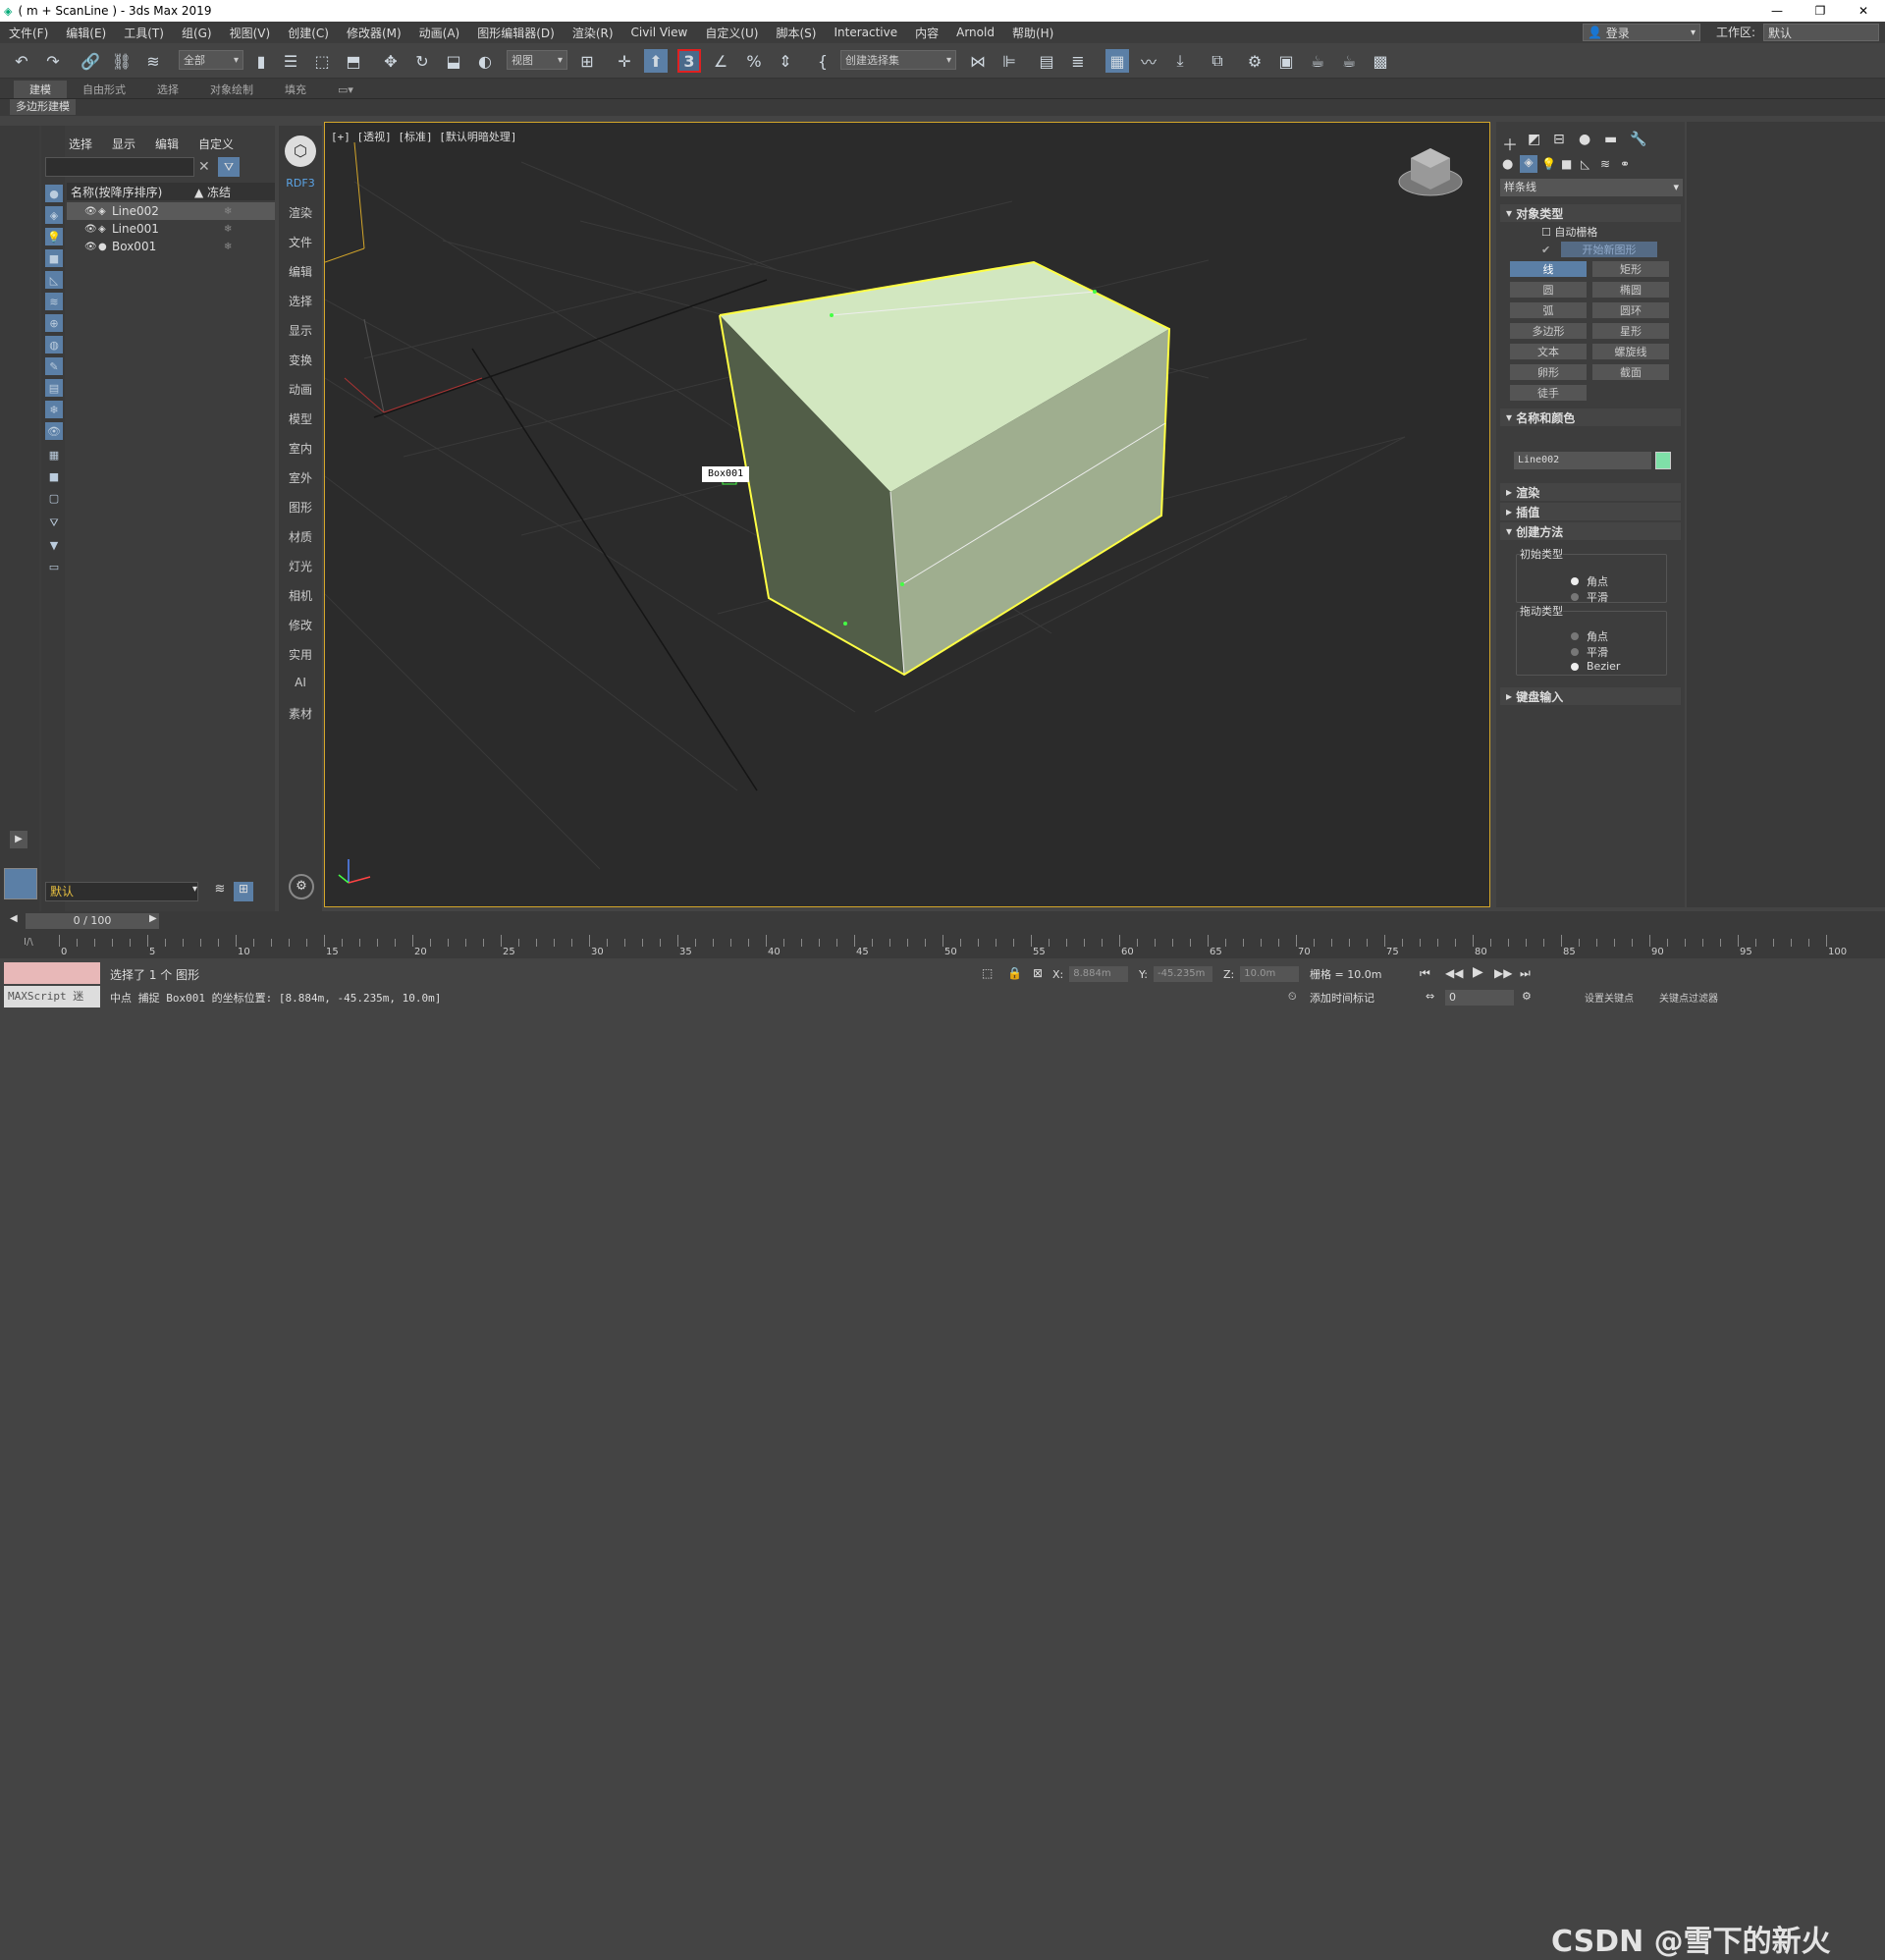  What do you see at coordinates (1590, 213) in the screenshot?
I see `rollout-object-type: ▾ 对象类型` at bounding box center [1590, 213].